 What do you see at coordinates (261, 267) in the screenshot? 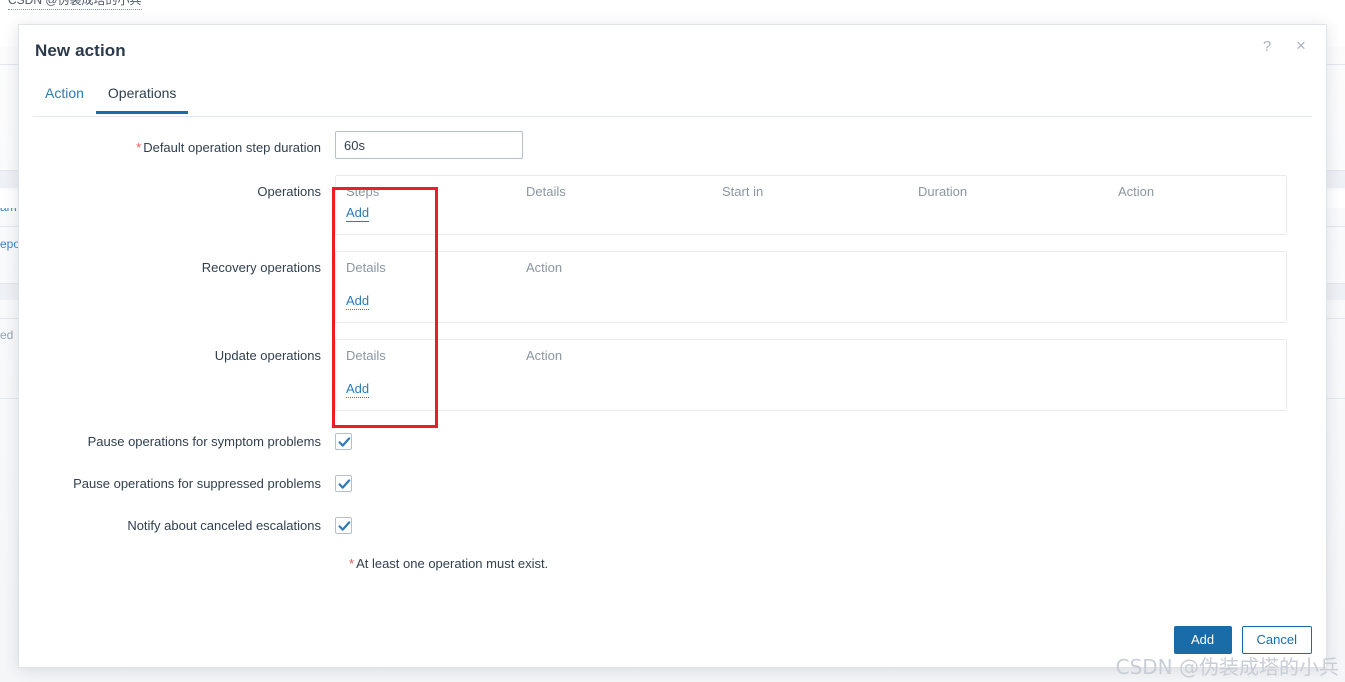
I see `recovery-operations-label: Recovery operations` at bounding box center [261, 267].